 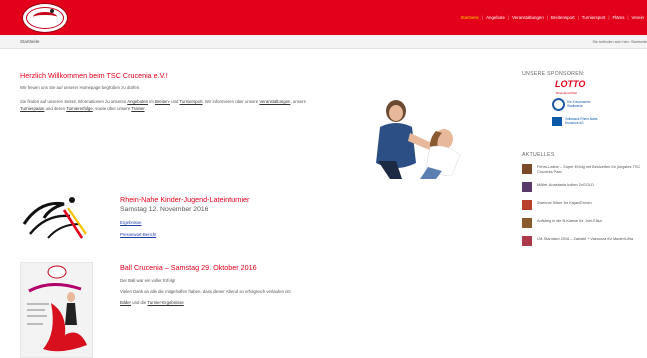 I want to click on sponsor-lotto-sub: Rheinland-Pfalz, so click(x=567, y=93).